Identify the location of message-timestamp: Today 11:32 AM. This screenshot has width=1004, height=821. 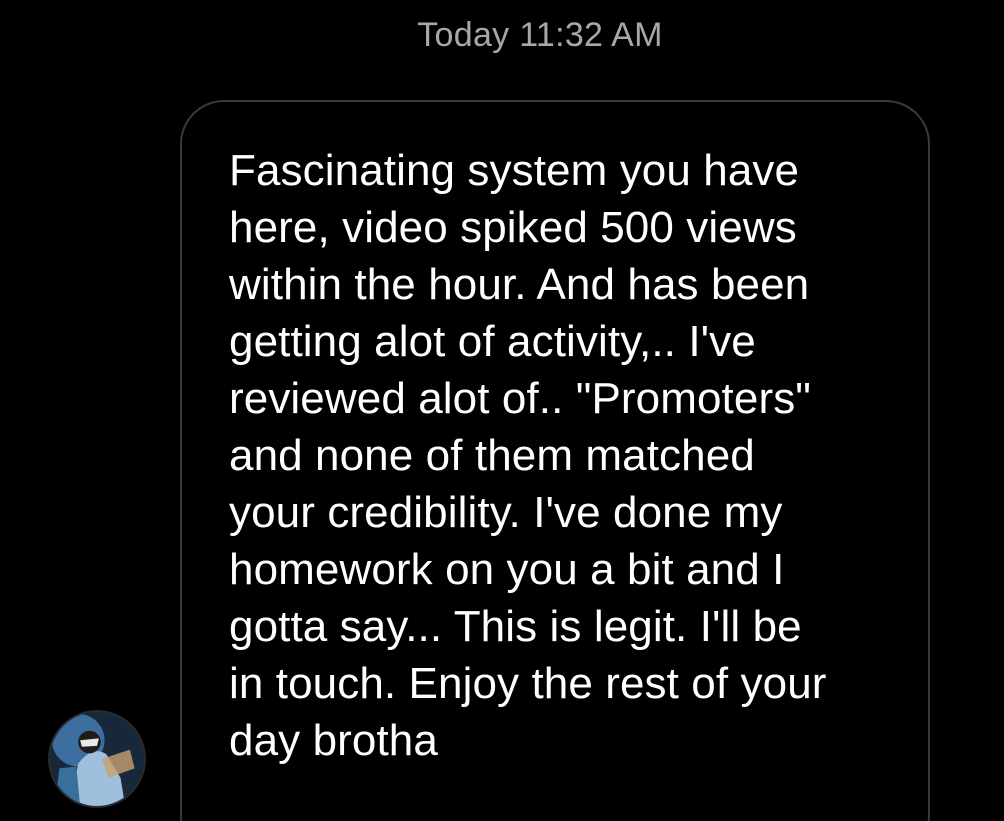
(540, 35).